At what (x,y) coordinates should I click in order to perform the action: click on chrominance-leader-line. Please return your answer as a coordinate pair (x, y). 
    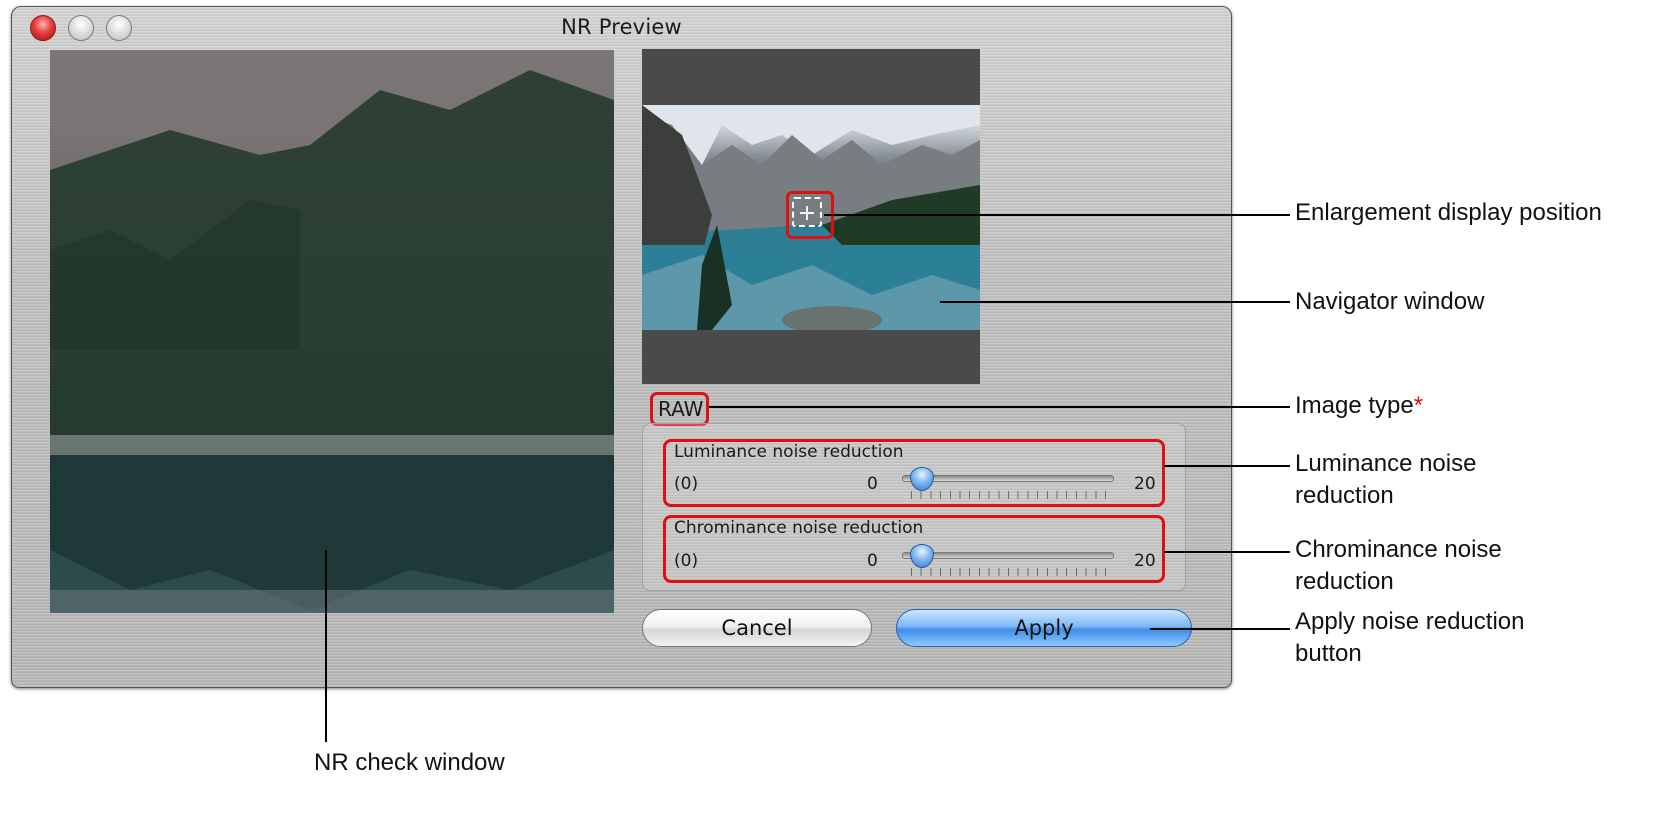
    Looking at the image, I should click on (1227, 552).